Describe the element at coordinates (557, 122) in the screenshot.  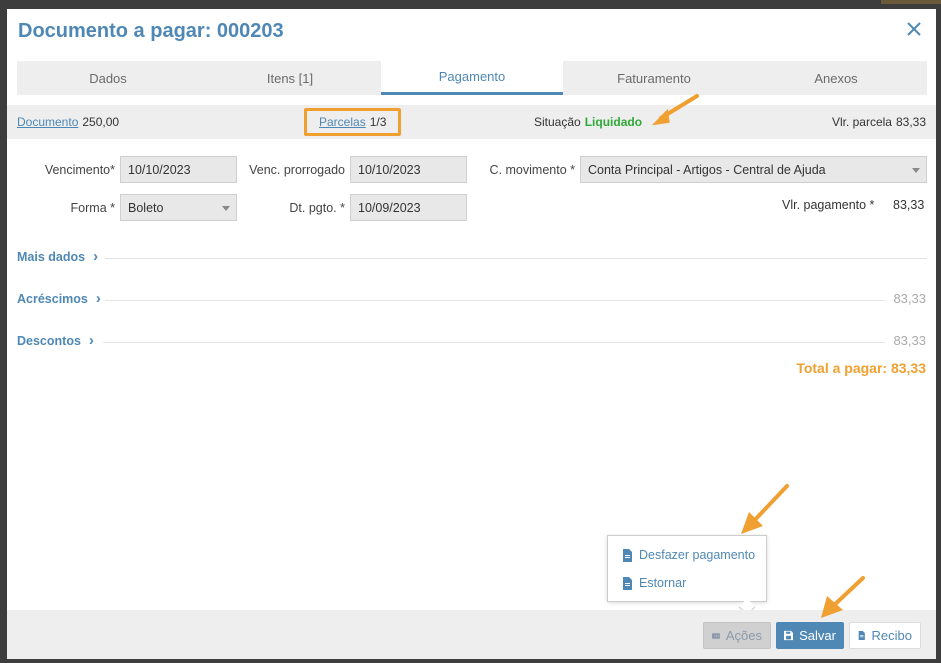
I see `situacao-label: Situação` at that location.